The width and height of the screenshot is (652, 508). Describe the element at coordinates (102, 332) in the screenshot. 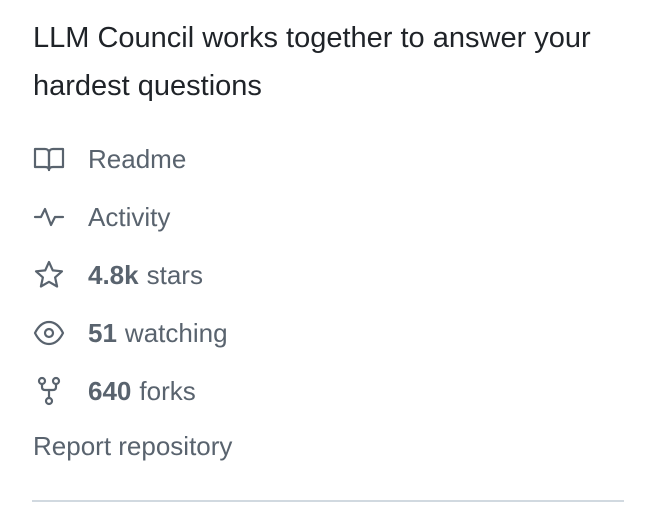

I see `watching-count: 51` at that location.